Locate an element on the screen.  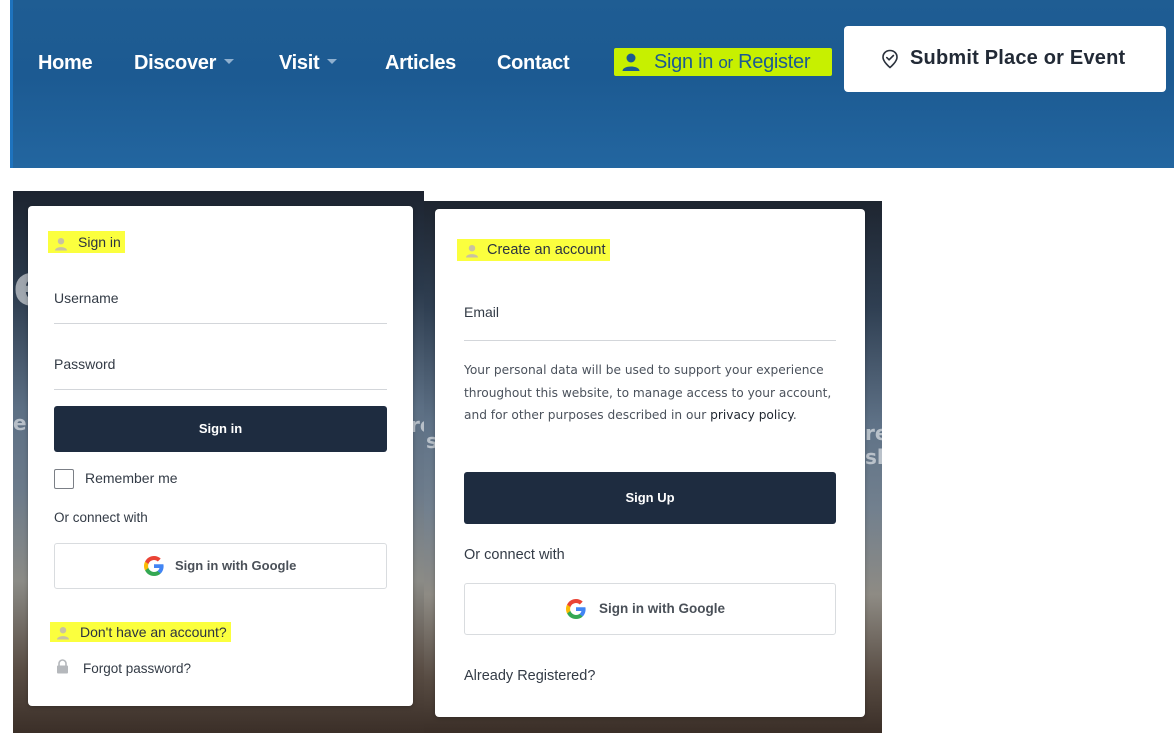
username-label: Username is located at coordinates (86, 298).